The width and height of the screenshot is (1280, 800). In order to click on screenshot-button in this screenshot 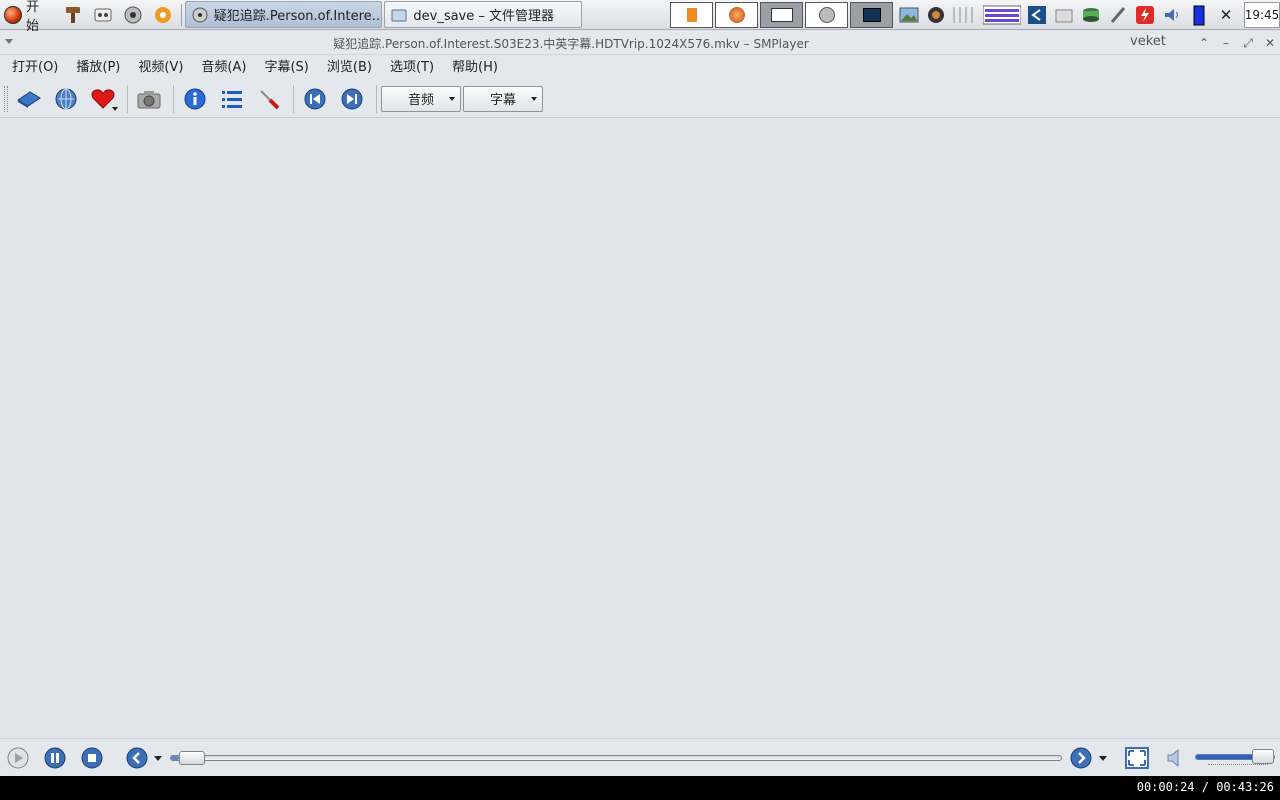, I will do `click(149, 99)`.